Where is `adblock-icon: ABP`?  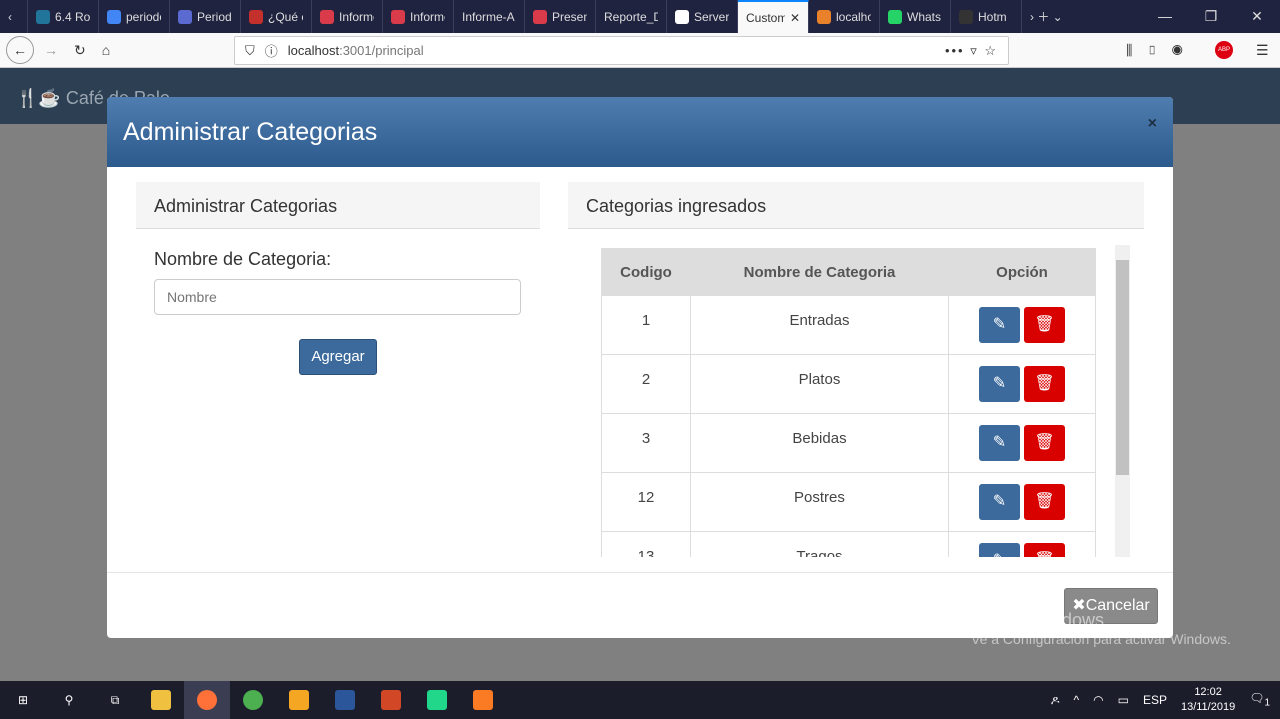
adblock-icon: ABP is located at coordinates (1224, 50).